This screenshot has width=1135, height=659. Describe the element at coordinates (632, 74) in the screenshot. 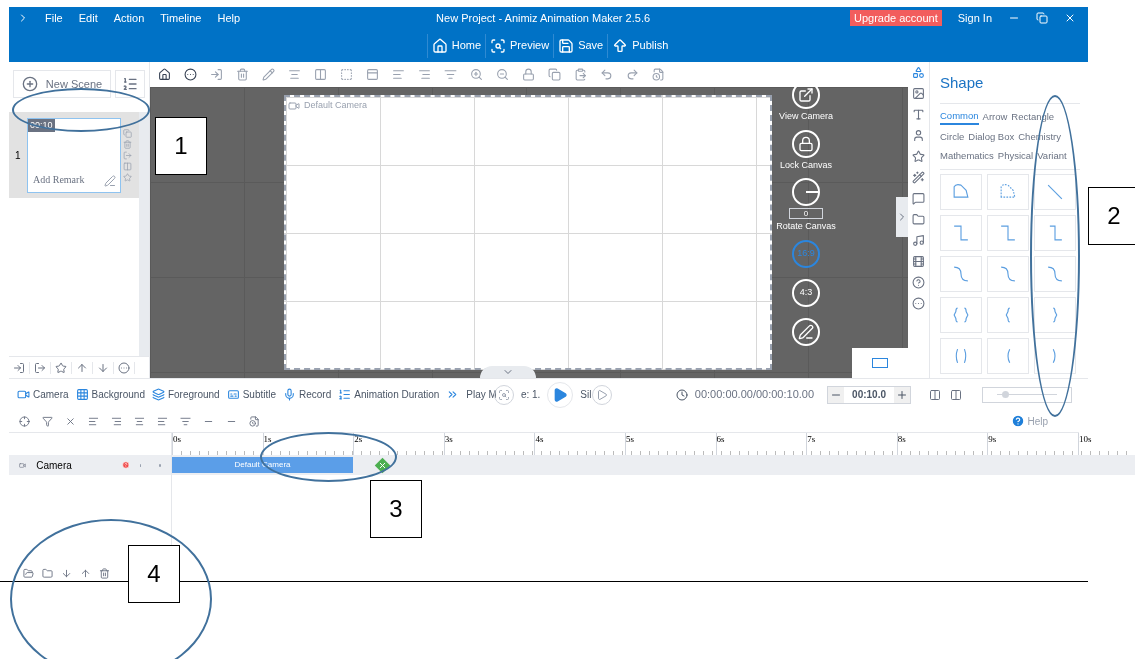

I see `redo-icon` at that location.